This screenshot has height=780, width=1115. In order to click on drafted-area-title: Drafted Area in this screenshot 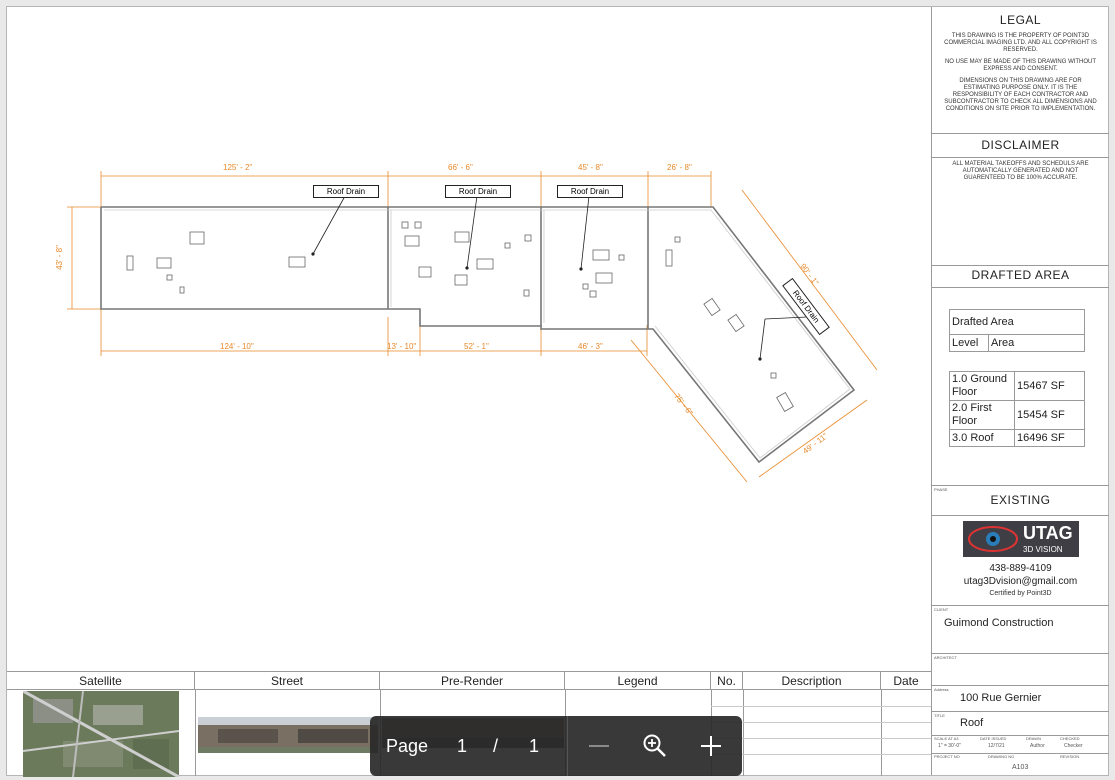, I will do `click(1017, 322)`.